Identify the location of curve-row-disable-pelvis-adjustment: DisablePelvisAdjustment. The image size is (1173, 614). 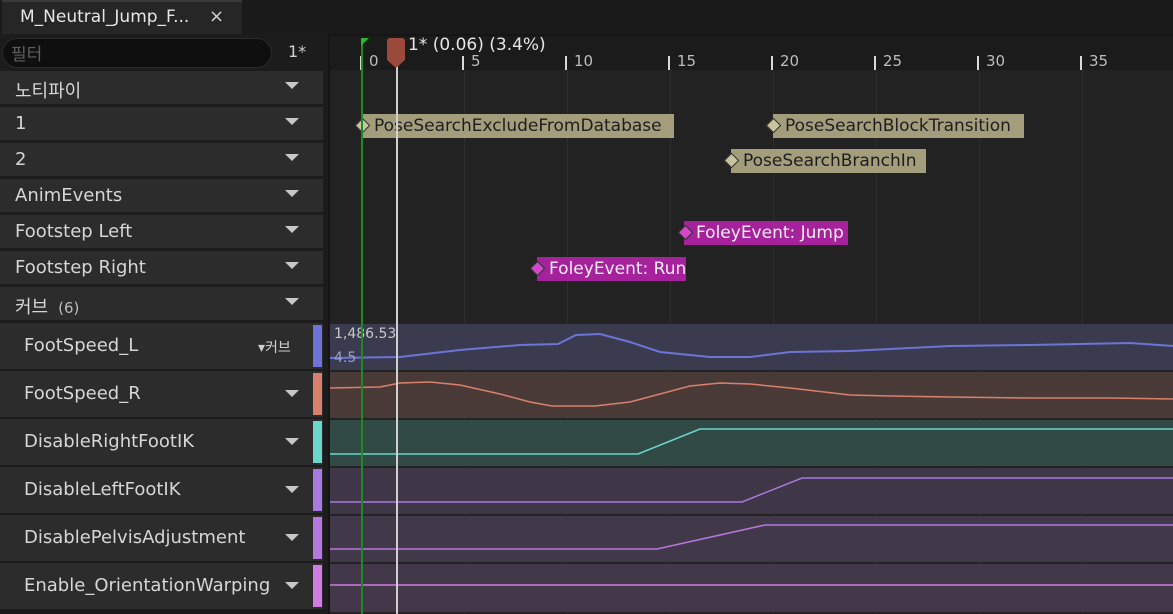
(161, 538).